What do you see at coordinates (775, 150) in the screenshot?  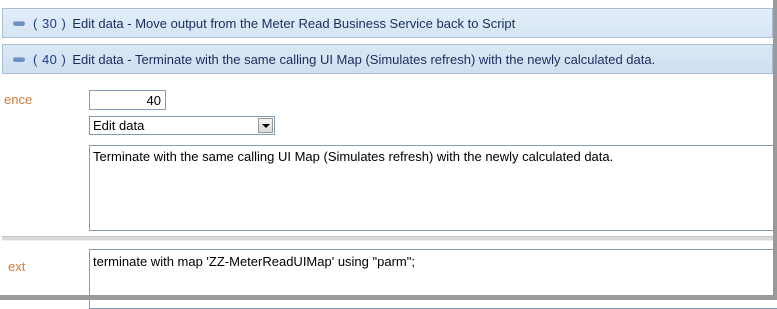 I see `window-border-right` at bounding box center [775, 150].